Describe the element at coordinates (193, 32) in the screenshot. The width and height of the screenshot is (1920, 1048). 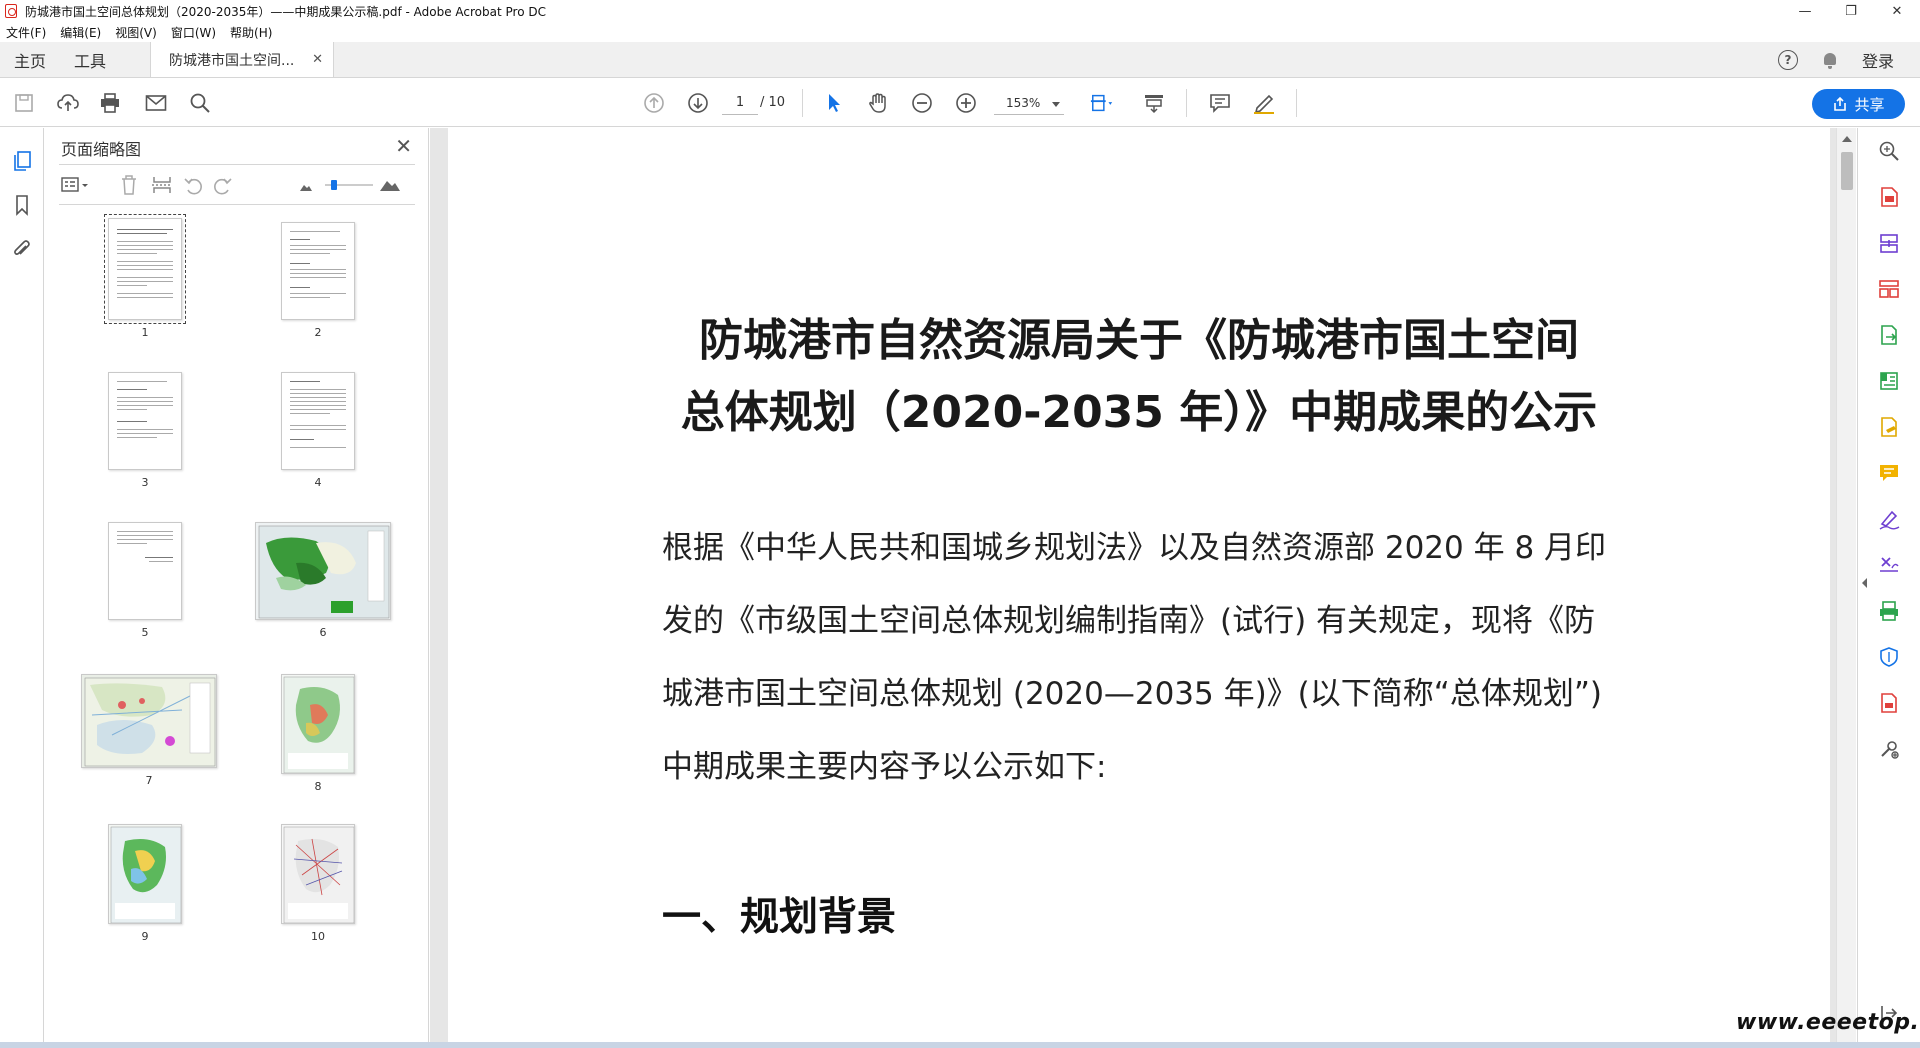
I see `menu-window: 窗口(W)` at that location.